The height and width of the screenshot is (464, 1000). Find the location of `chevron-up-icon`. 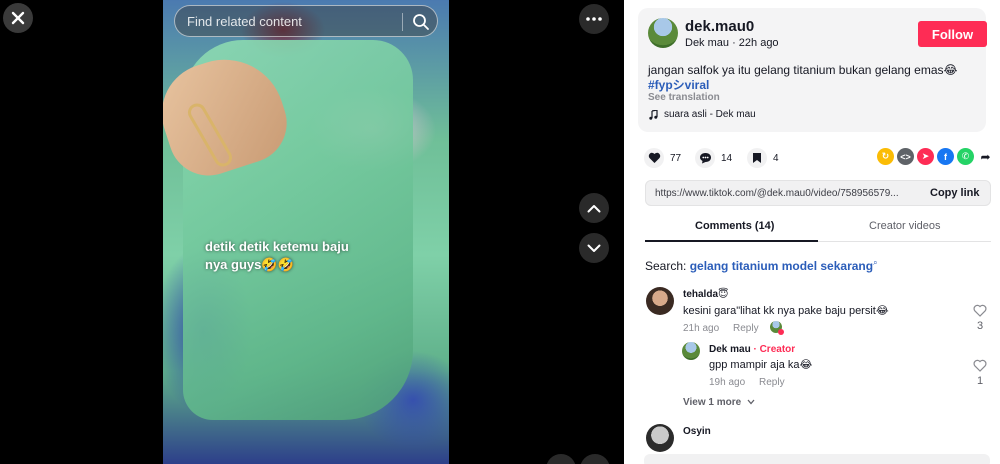

chevron-up-icon is located at coordinates (594, 208).